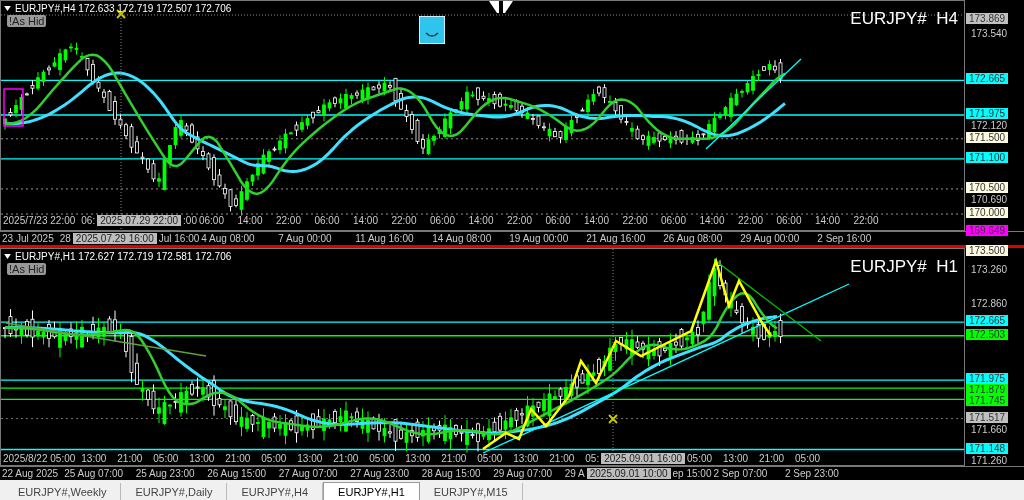  What do you see at coordinates (539, 238) in the screenshot?
I see `time-label: 19 Aug 00:00` at bounding box center [539, 238].